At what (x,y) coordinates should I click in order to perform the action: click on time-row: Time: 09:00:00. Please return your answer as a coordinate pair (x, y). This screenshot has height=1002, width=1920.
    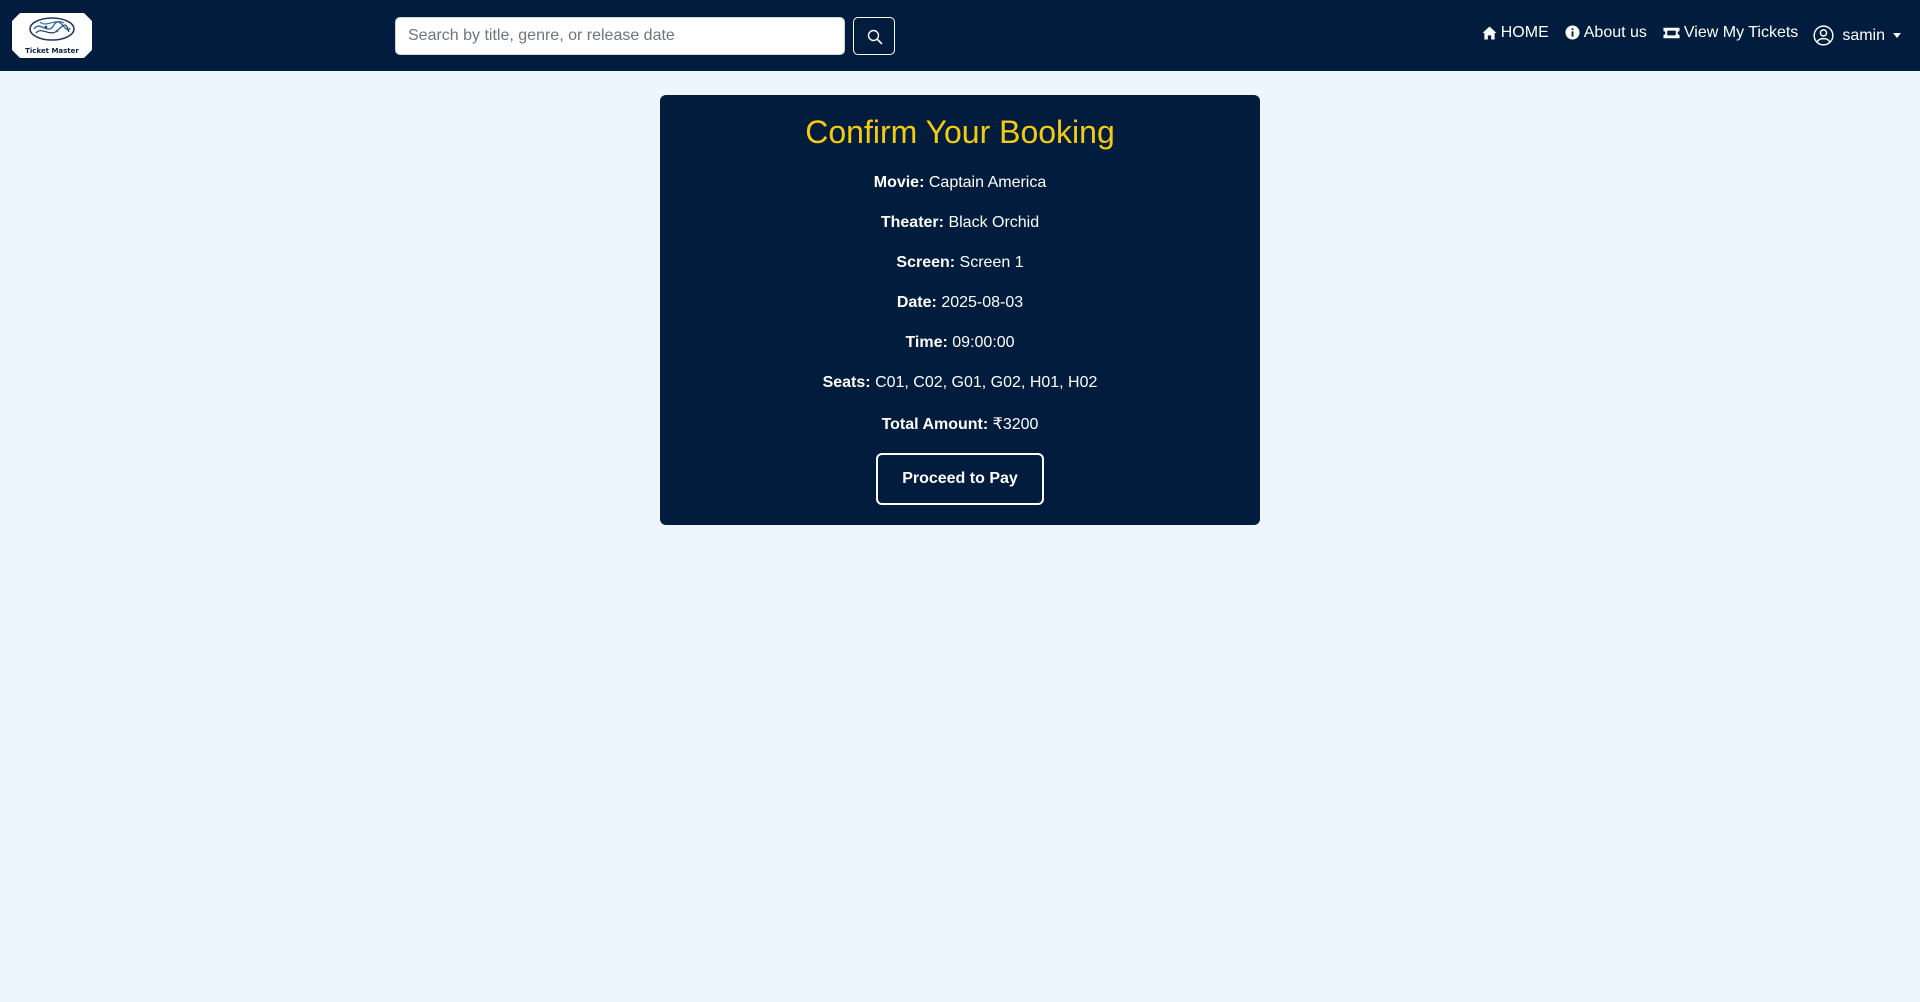
    Looking at the image, I should click on (960, 343).